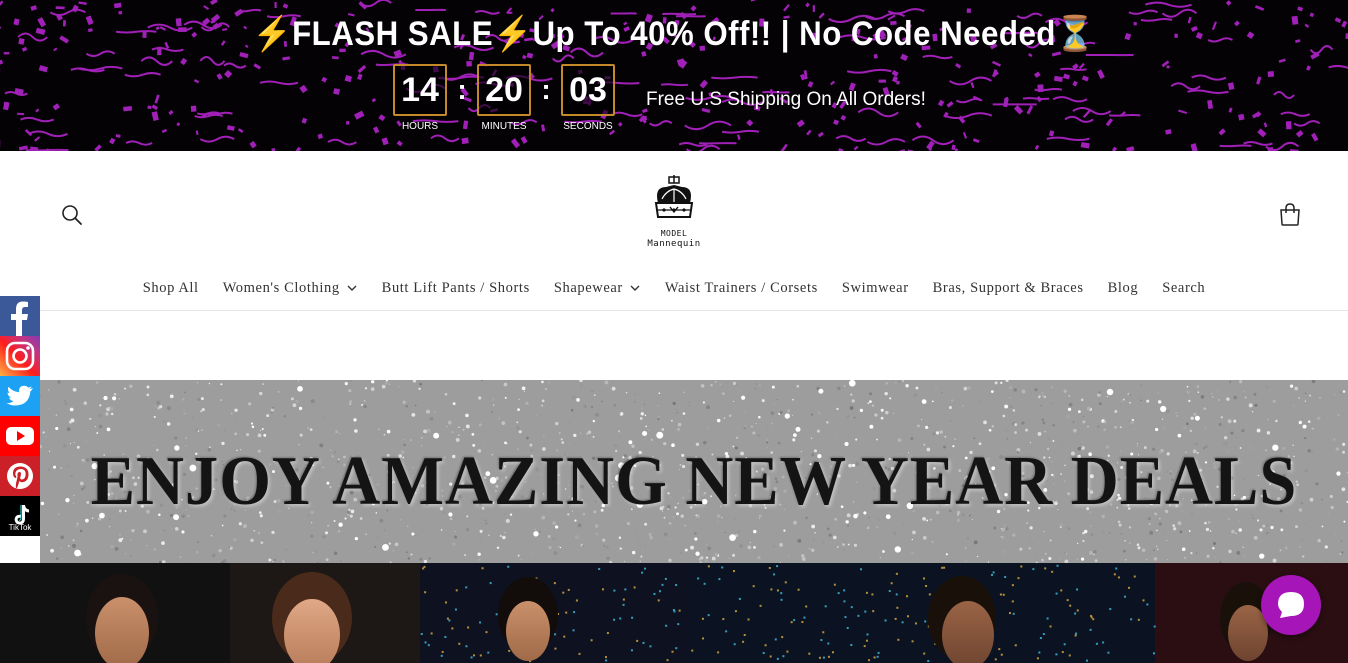 Image resolution: width=1348 pixels, height=663 pixels. I want to click on nav-item-label: Waist Trainers / Corsets, so click(741, 287).